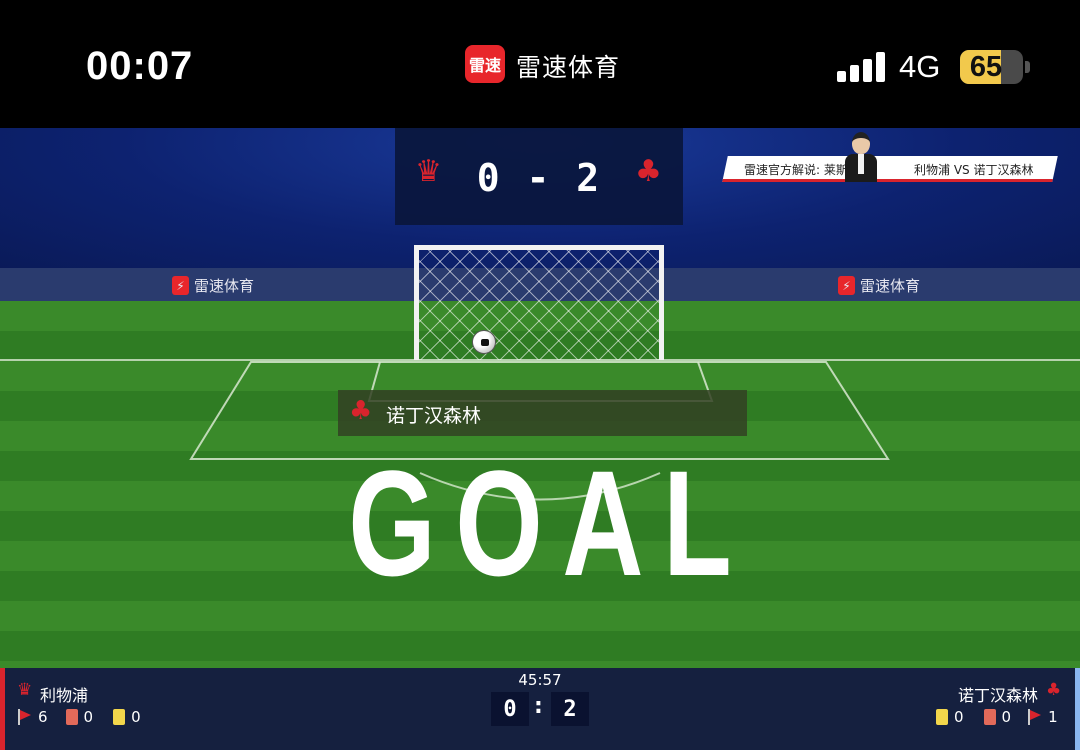  I want to click on ad-board-logo-left: ⚡ 雷速体育, so click(213, 285).